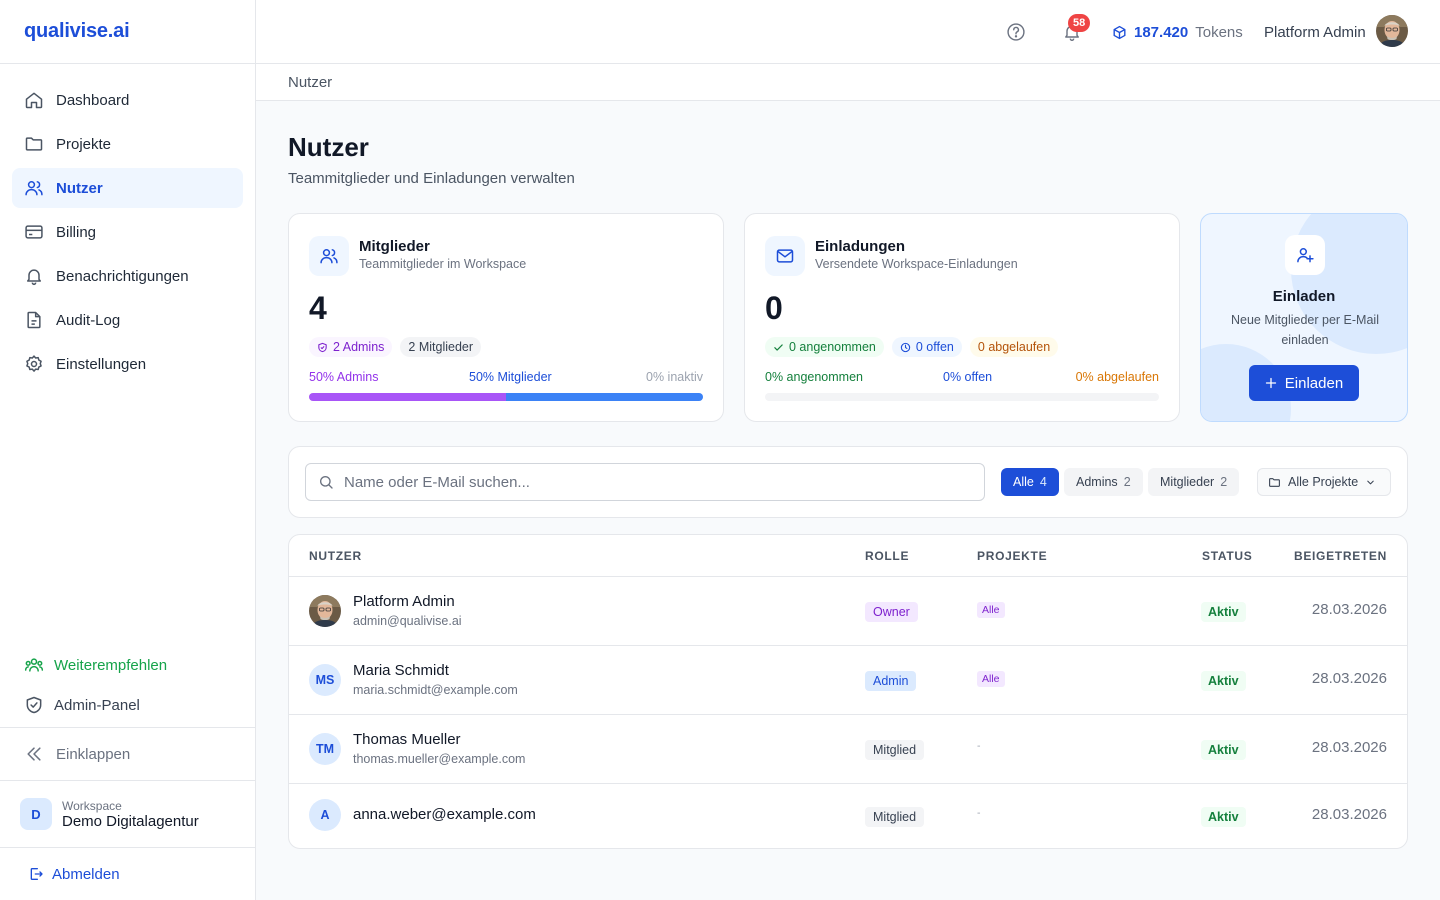 Image resolution: width=1440 pixels, height=900 pixels. I want to click on user-name: Platform Admin, so click(404, 601).